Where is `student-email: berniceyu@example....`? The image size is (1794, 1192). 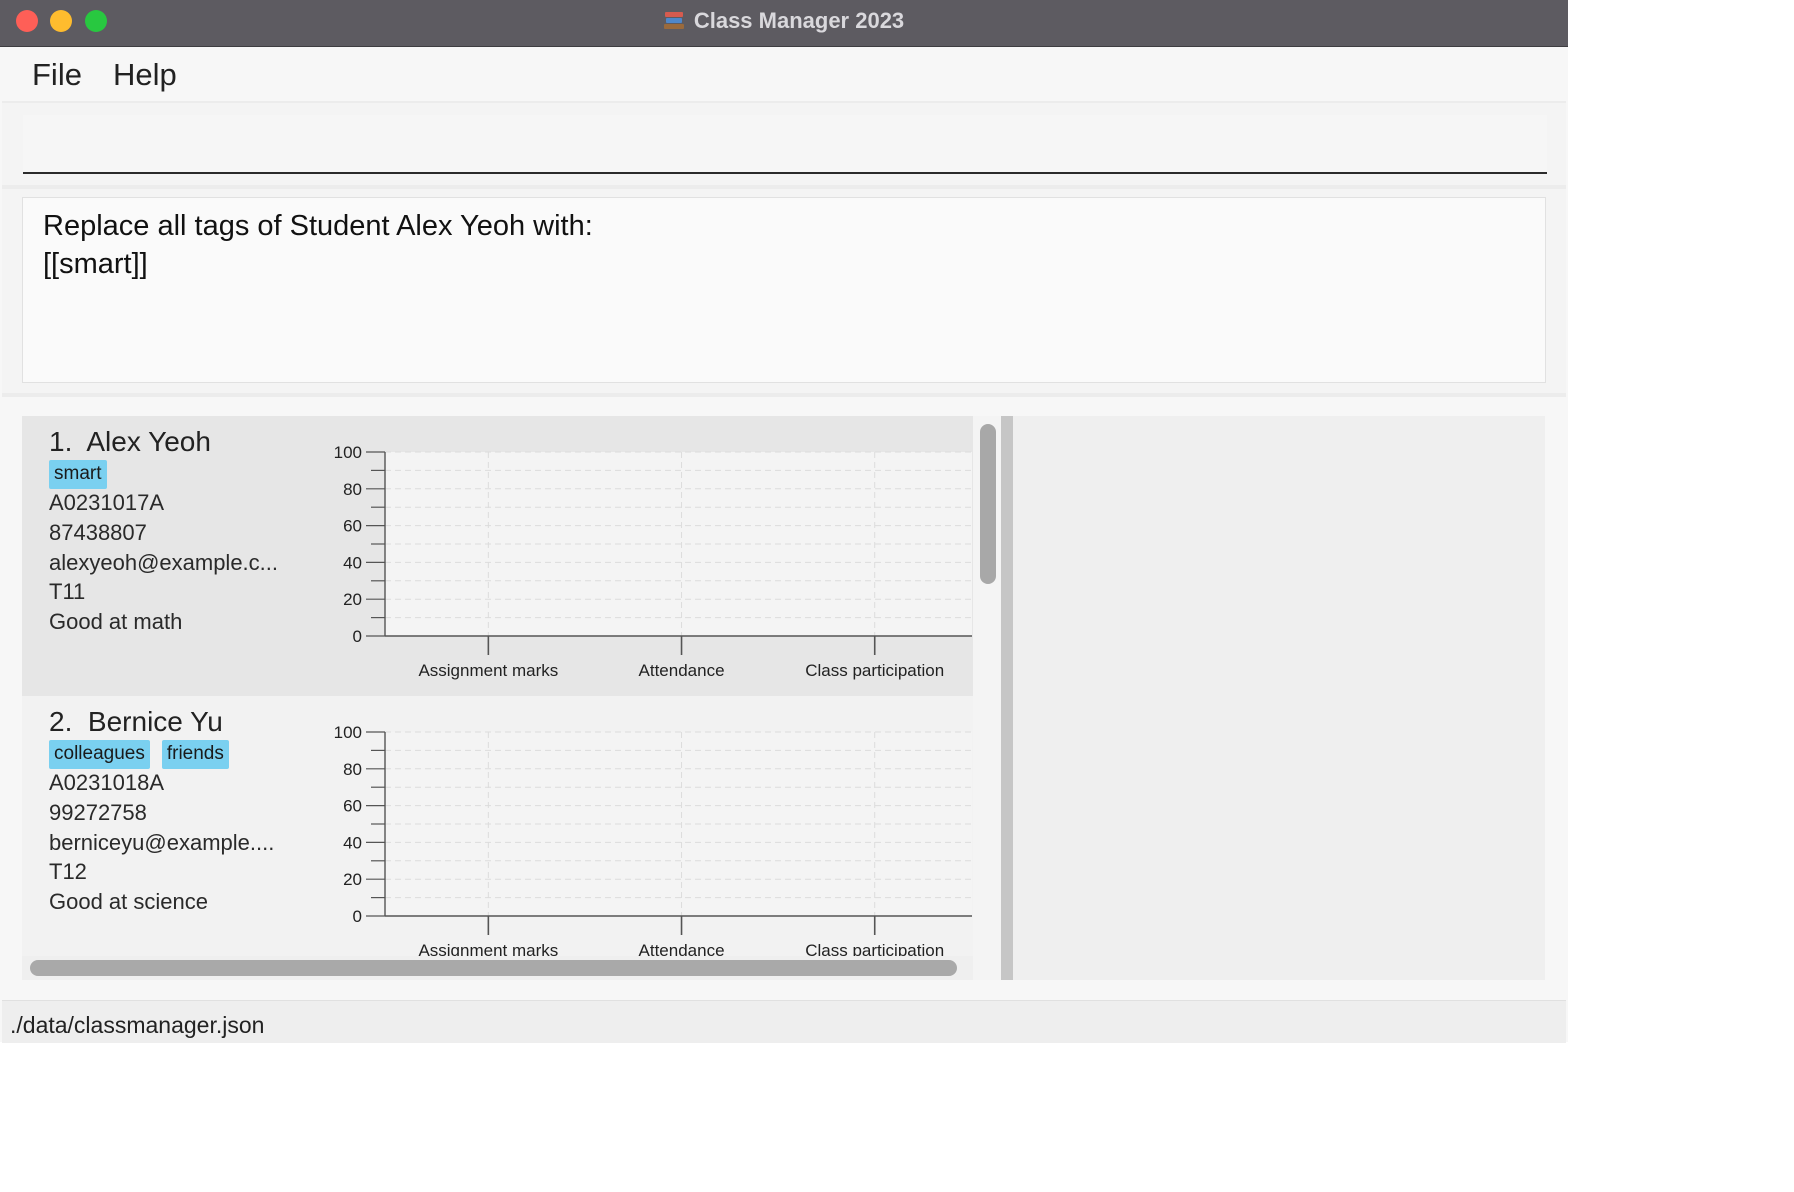
student-email: berniceyu@example.... is located at coordinates (162, 842).